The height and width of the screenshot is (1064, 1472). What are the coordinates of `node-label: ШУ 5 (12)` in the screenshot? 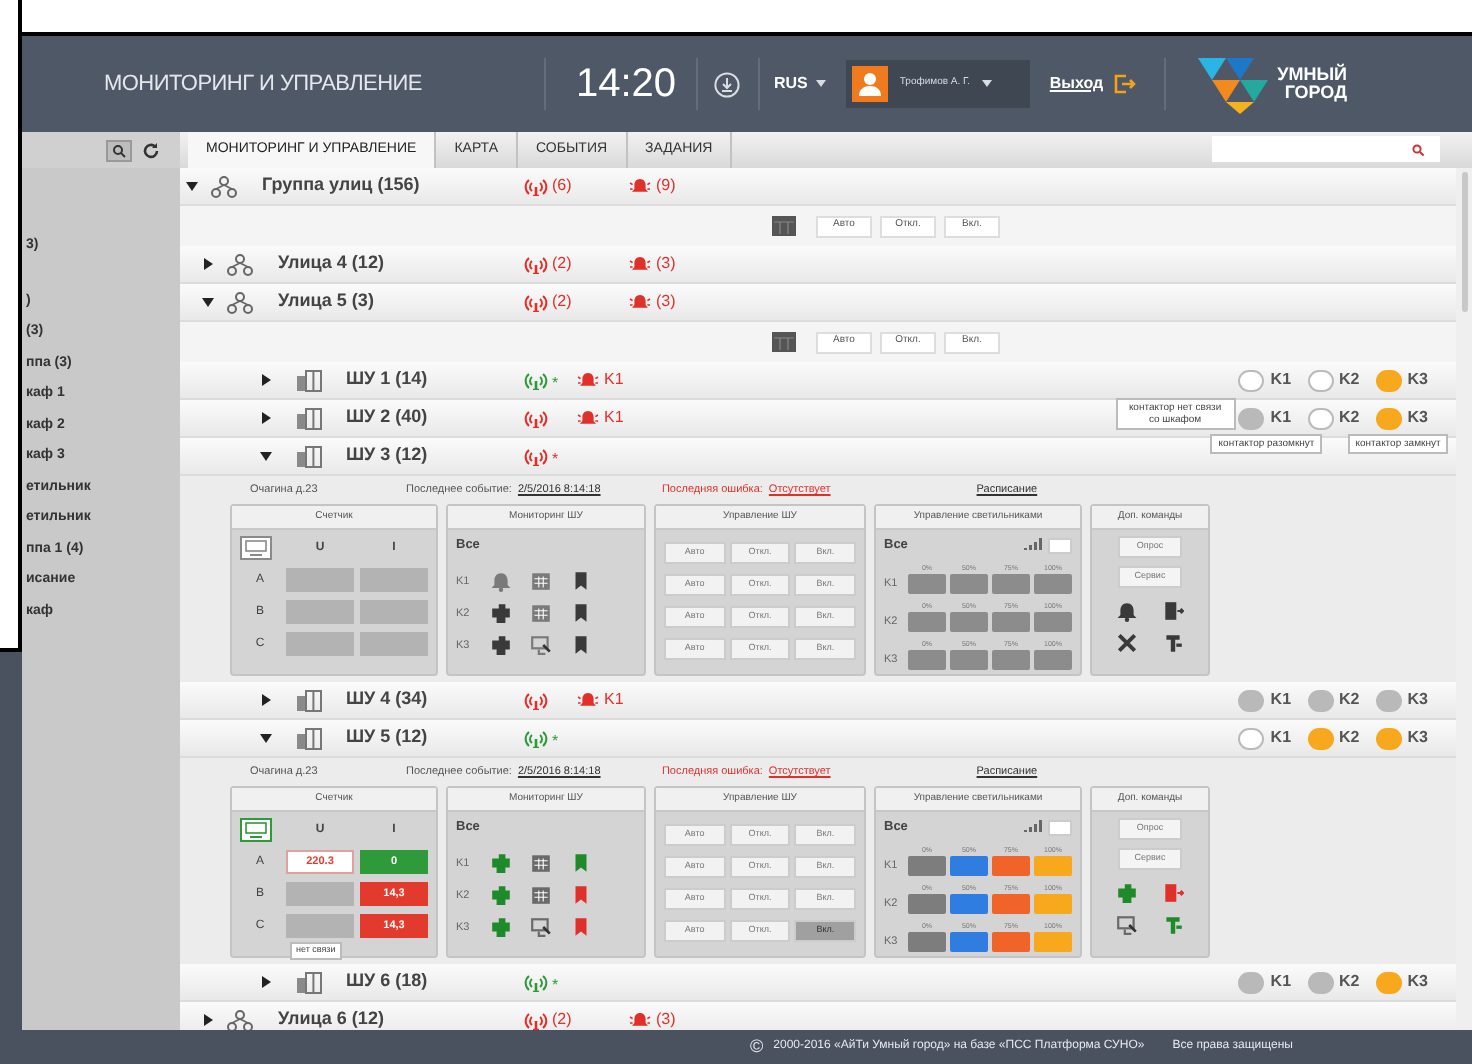 It's located at (387, 738).